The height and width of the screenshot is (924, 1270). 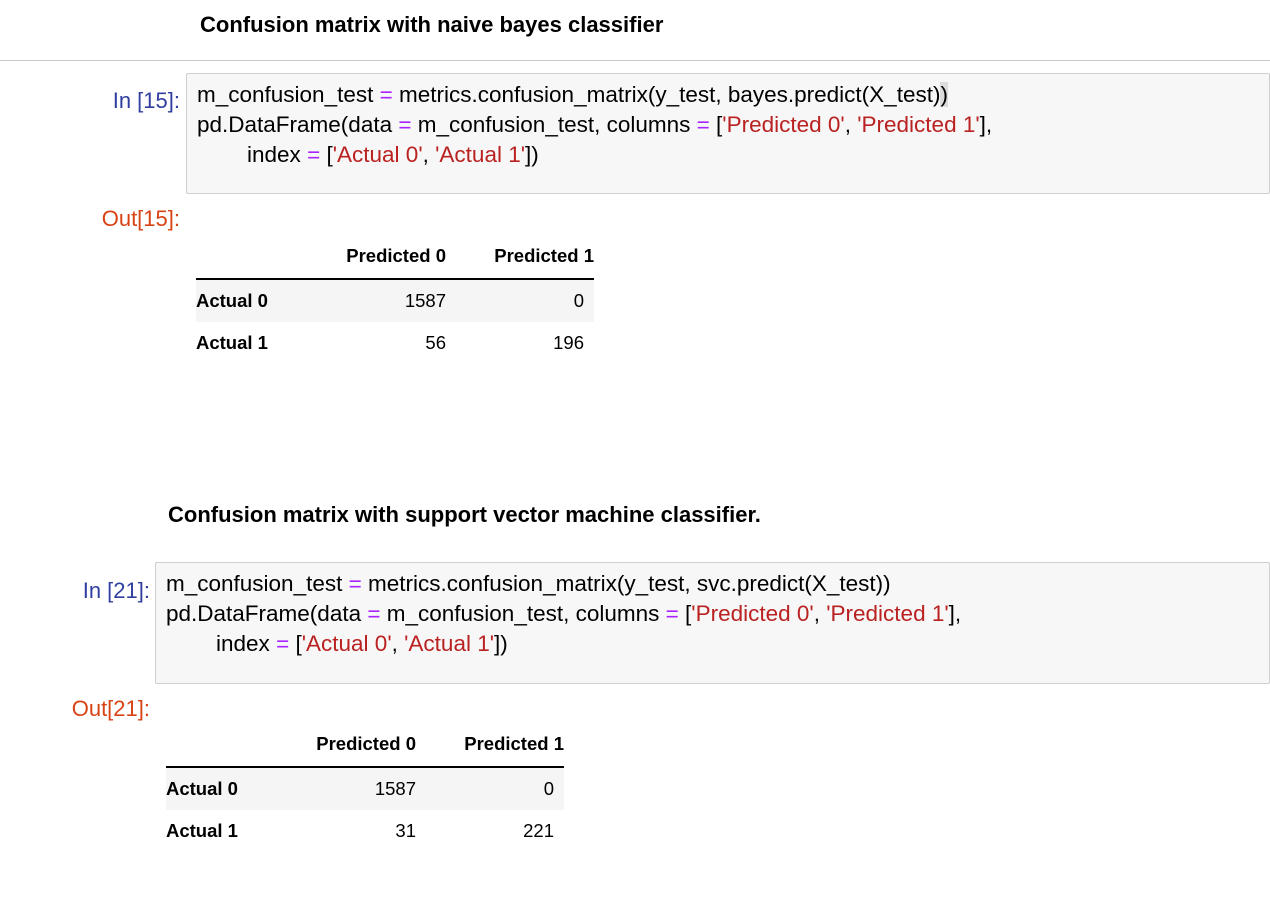 What do you see at coordinates (146, 100) in the screenshot?
I see `in-prompt-15: In [15]:` at bounding box center [146, 100].